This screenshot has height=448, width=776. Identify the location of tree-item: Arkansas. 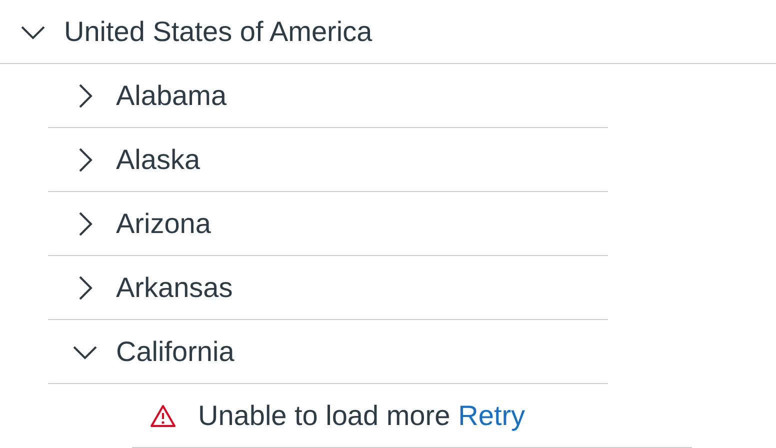
(328, 288).